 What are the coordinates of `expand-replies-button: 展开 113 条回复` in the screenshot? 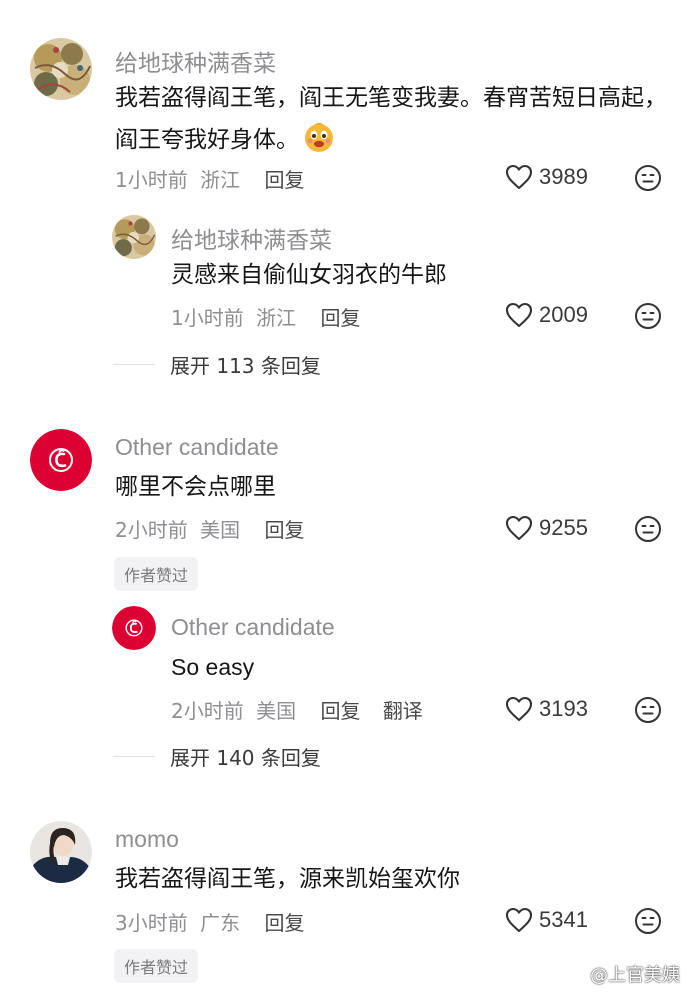 It's located at (217, 364).